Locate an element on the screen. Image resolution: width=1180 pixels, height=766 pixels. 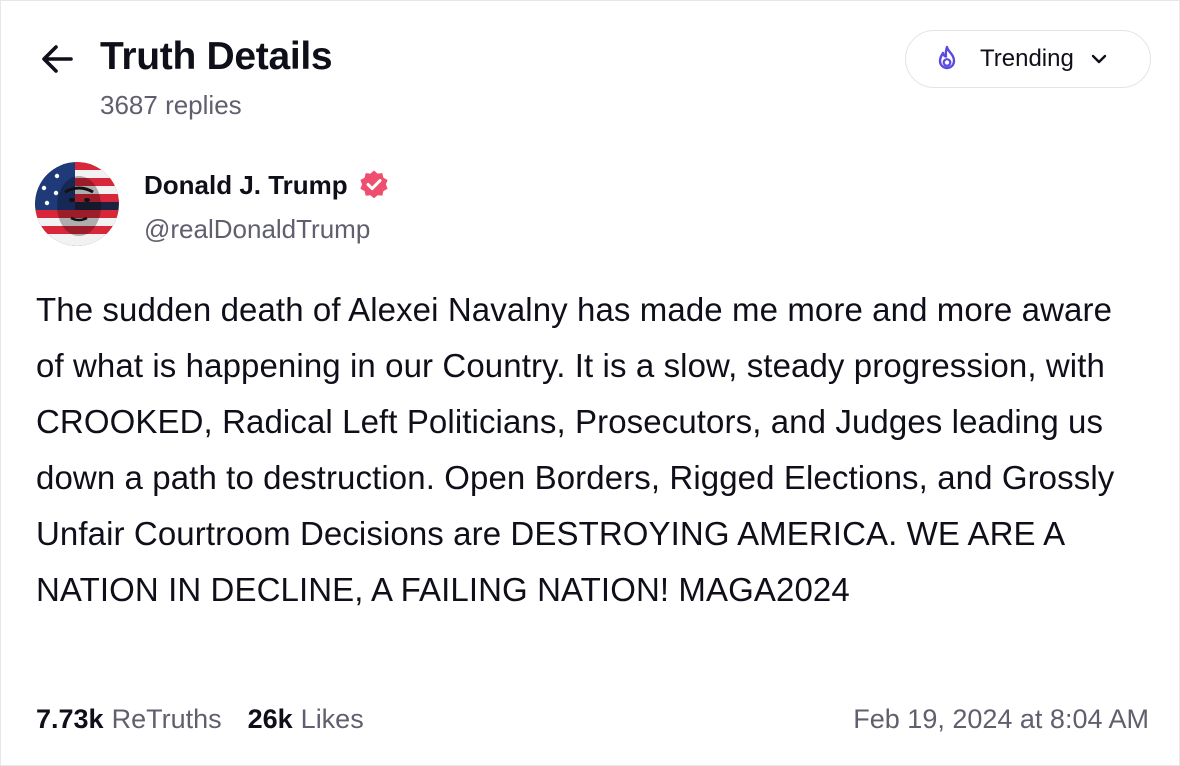
flame-icon is located at coordinates (947, 59).